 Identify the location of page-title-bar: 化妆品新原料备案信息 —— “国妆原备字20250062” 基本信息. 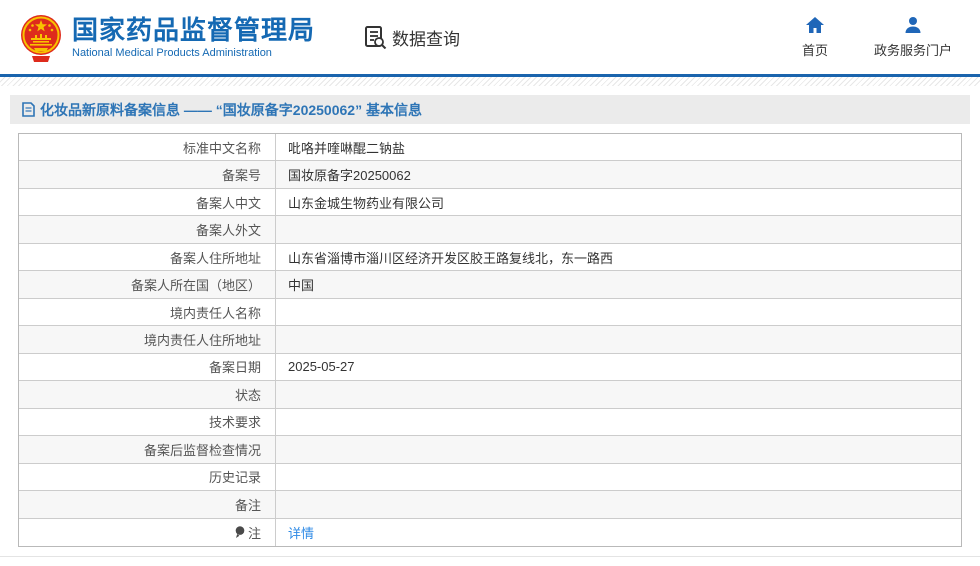
(490, 109).